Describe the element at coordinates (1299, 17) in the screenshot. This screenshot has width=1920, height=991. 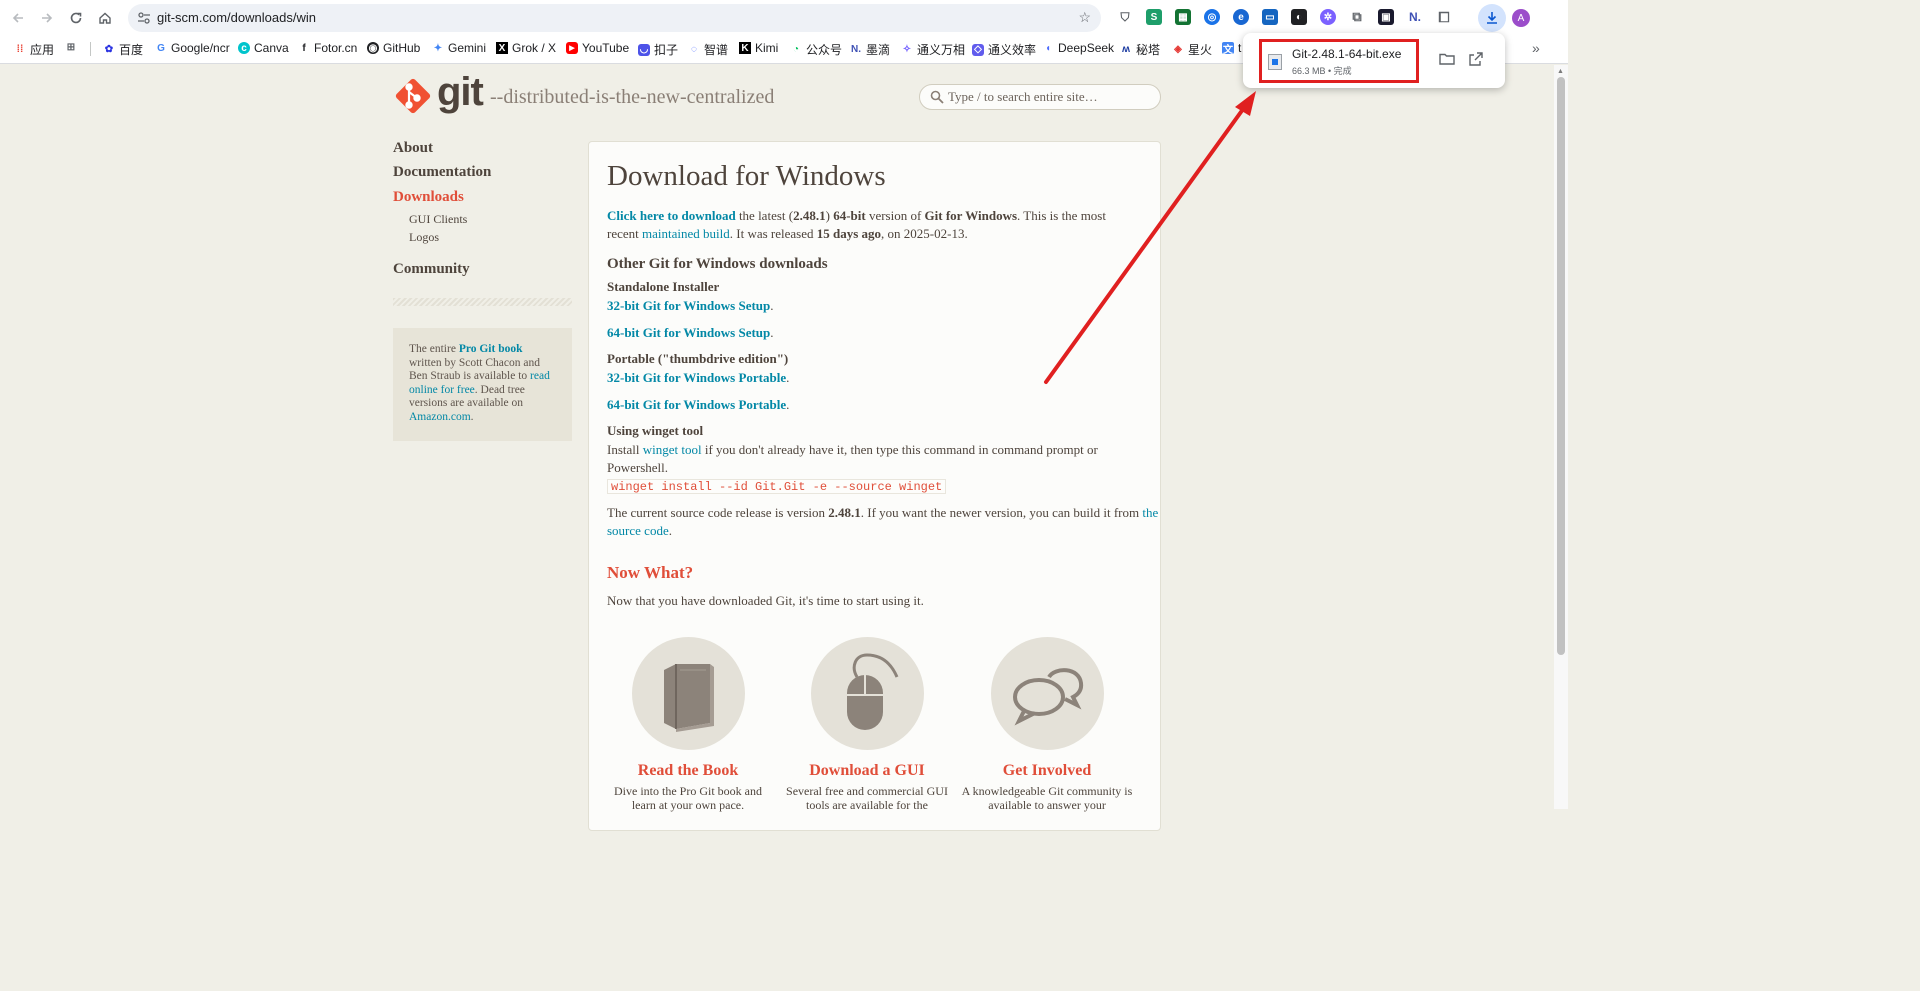
I see `extension-mask-icon: ◐` at that location.